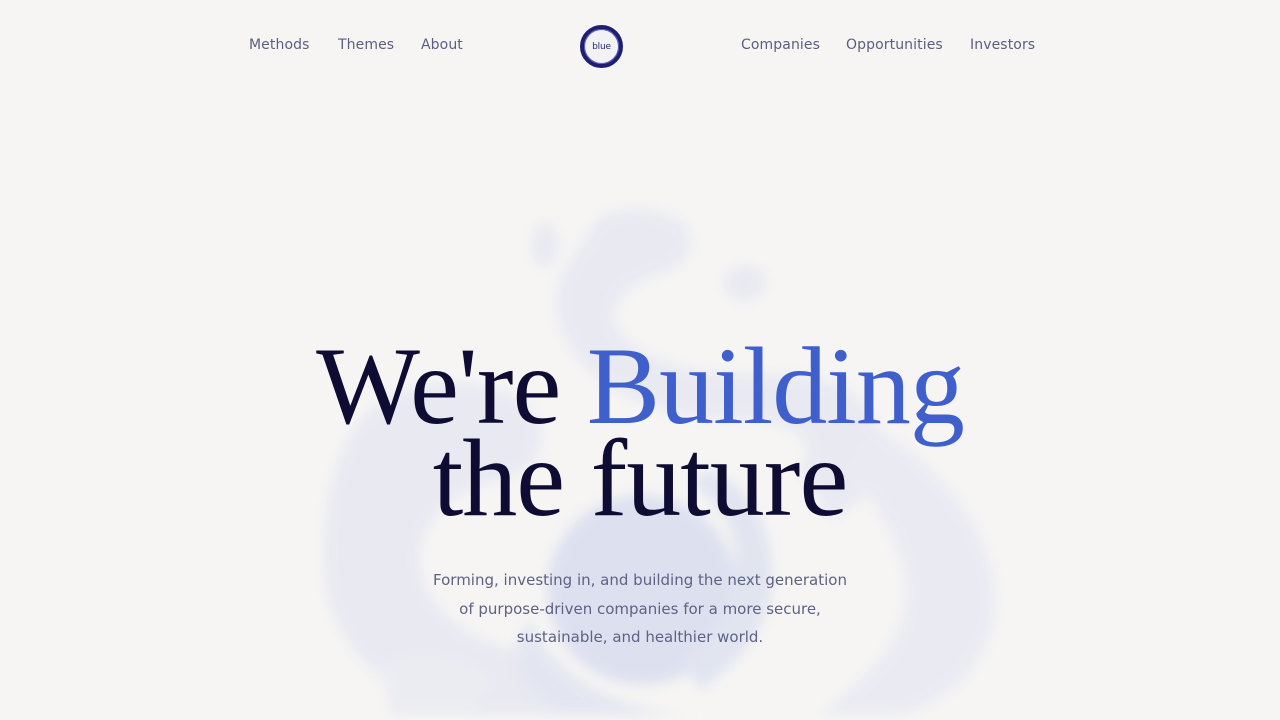 The height and width of the screenshot is (720, 1280). I want to click on brand-logo-text: blue, so click(601, 46).